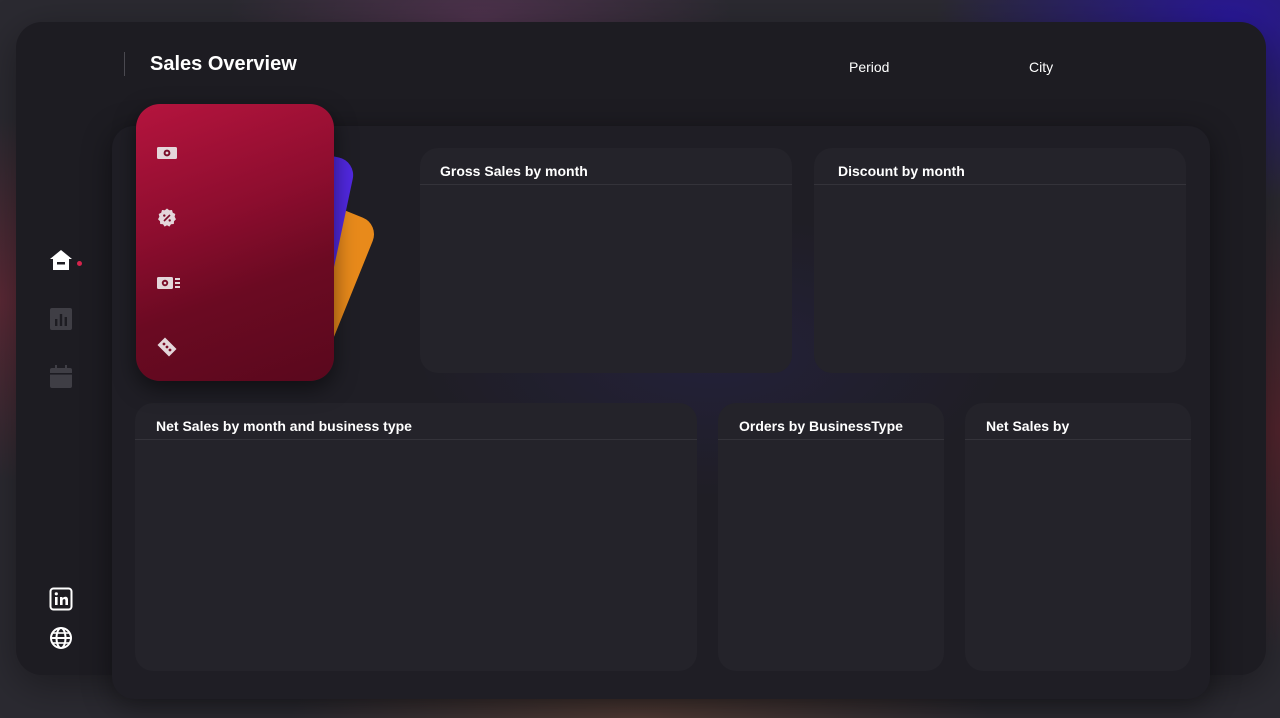  Describe the element at coordinates (61, 319) in the screenshot. I see `bar-chart-icon` at that location.